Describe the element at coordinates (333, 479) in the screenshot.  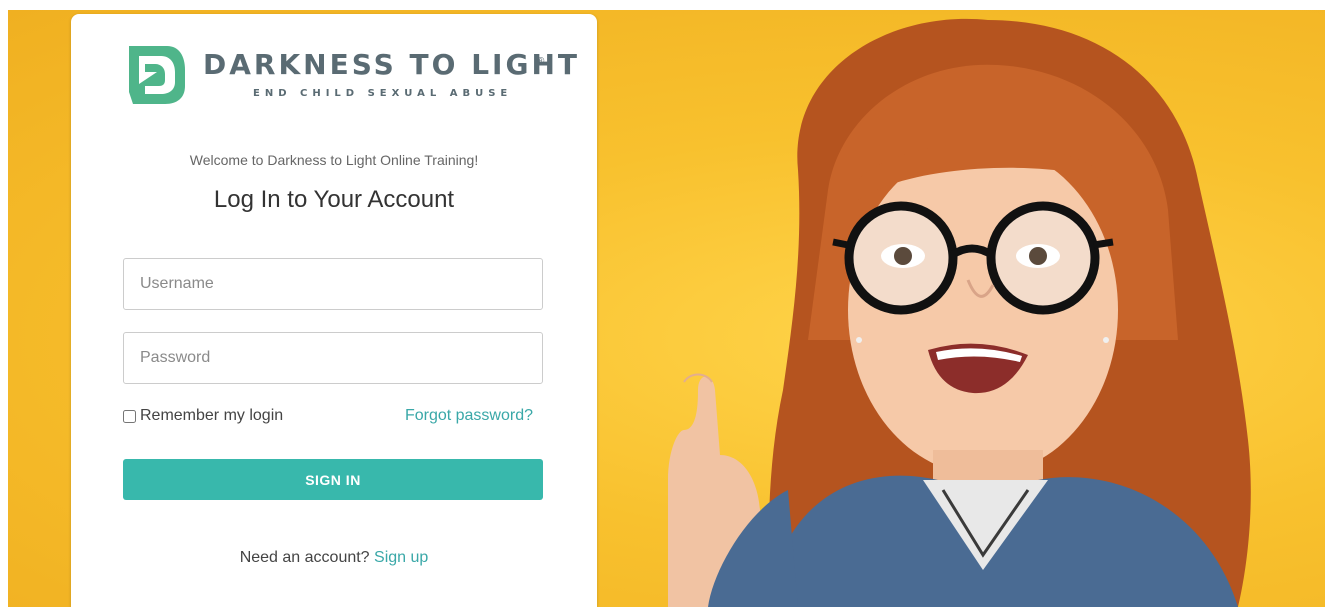
I see `sign-in-button: SIGN IN` at that location.